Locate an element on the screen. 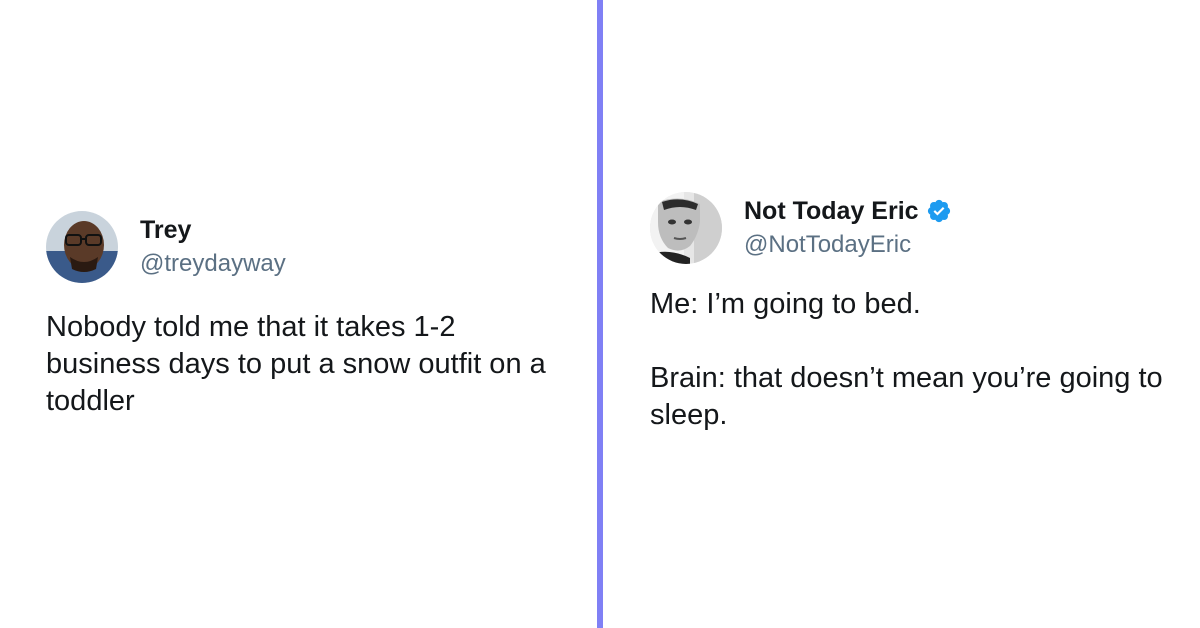  user-handle: @NotTodayEric is located at coordinates (848, 245).